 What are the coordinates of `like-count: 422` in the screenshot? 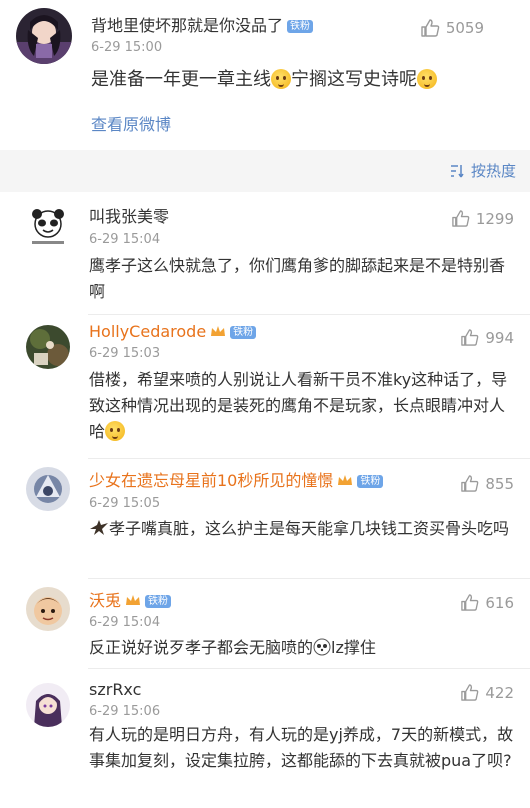 It's located at (499, 692).